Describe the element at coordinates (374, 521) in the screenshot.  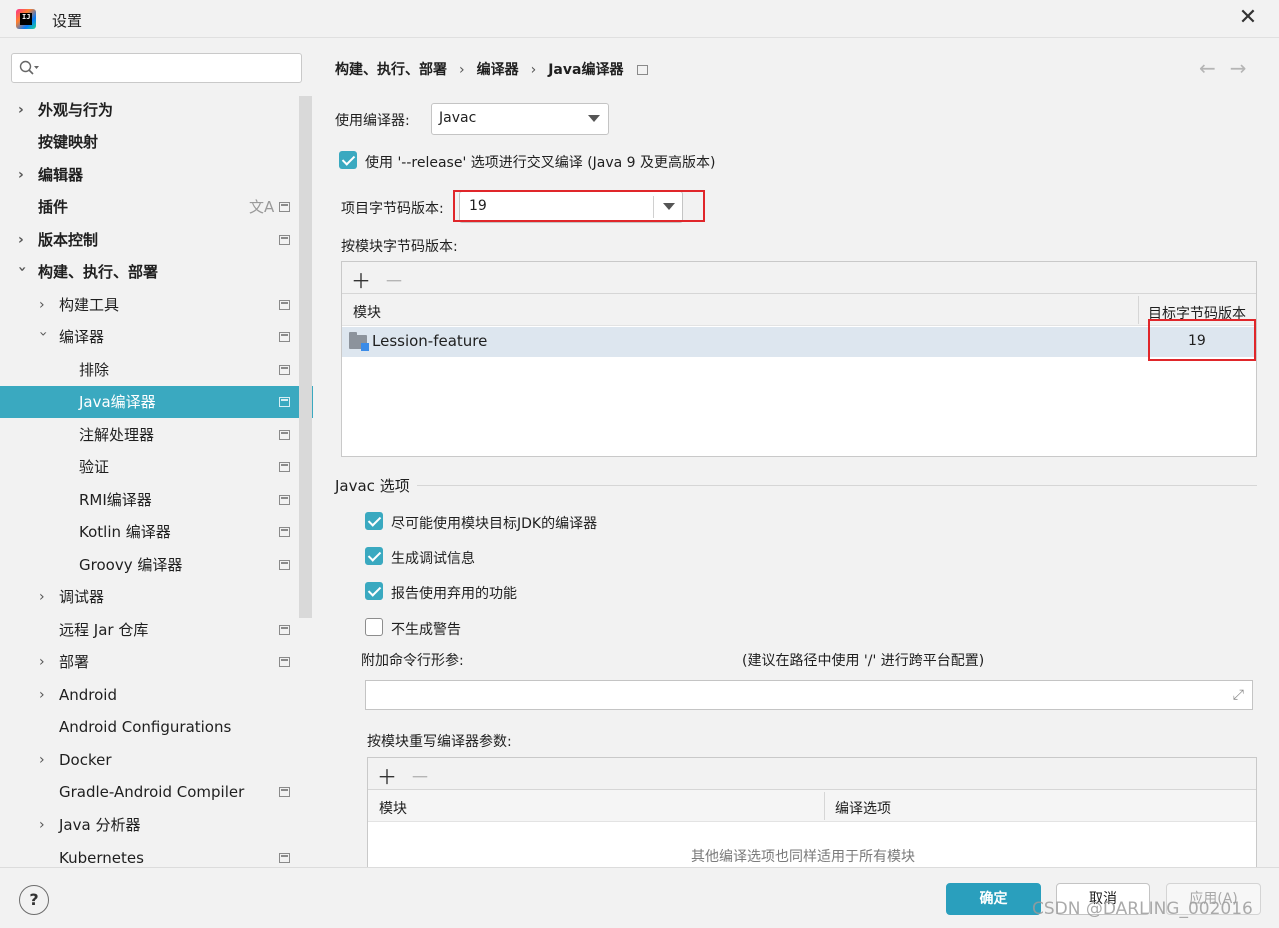
I see `use-module-jdk-checkbox` at that location.